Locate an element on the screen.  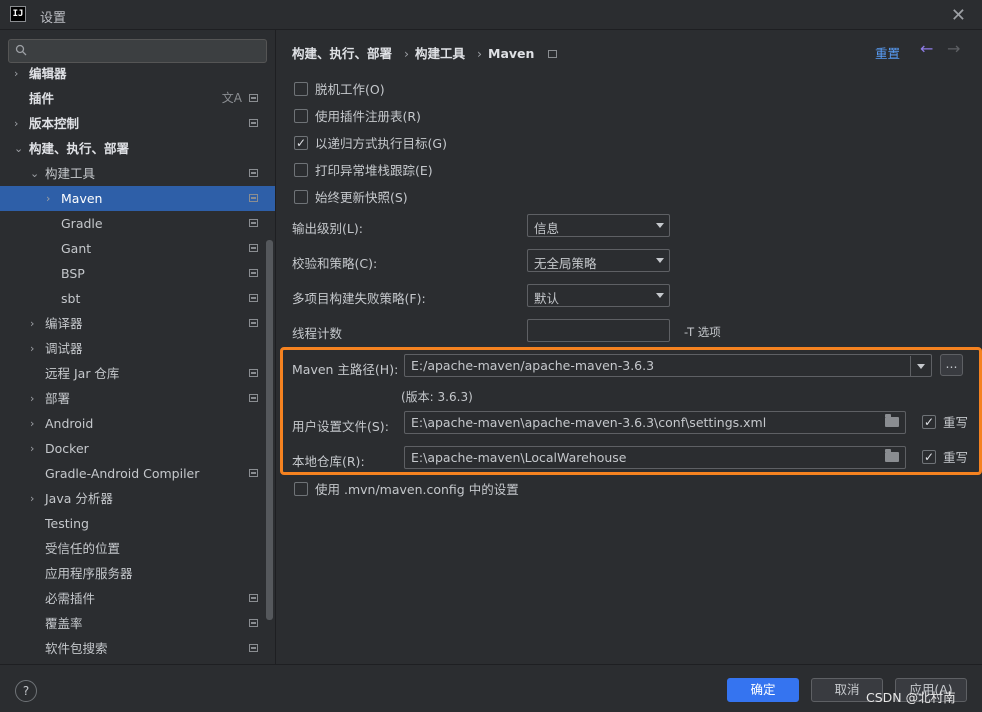
sidebar-scrollbar is located at coordinates (269, 430).